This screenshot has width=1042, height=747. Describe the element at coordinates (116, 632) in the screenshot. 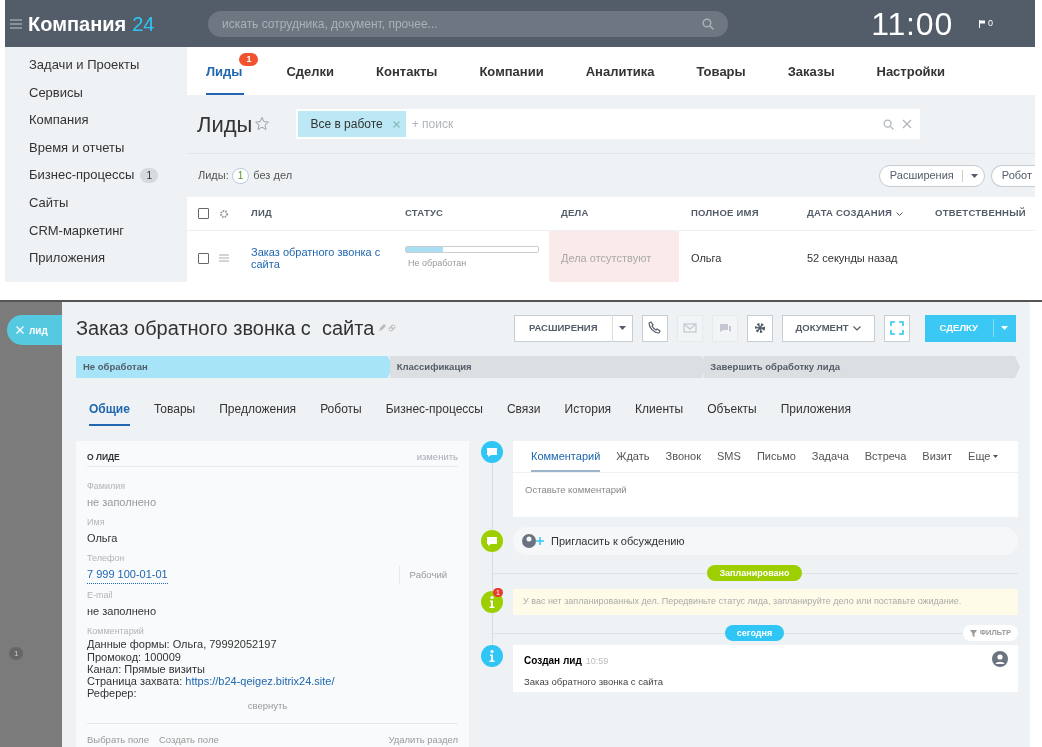

I see `field-label: Комментарий` at that location.